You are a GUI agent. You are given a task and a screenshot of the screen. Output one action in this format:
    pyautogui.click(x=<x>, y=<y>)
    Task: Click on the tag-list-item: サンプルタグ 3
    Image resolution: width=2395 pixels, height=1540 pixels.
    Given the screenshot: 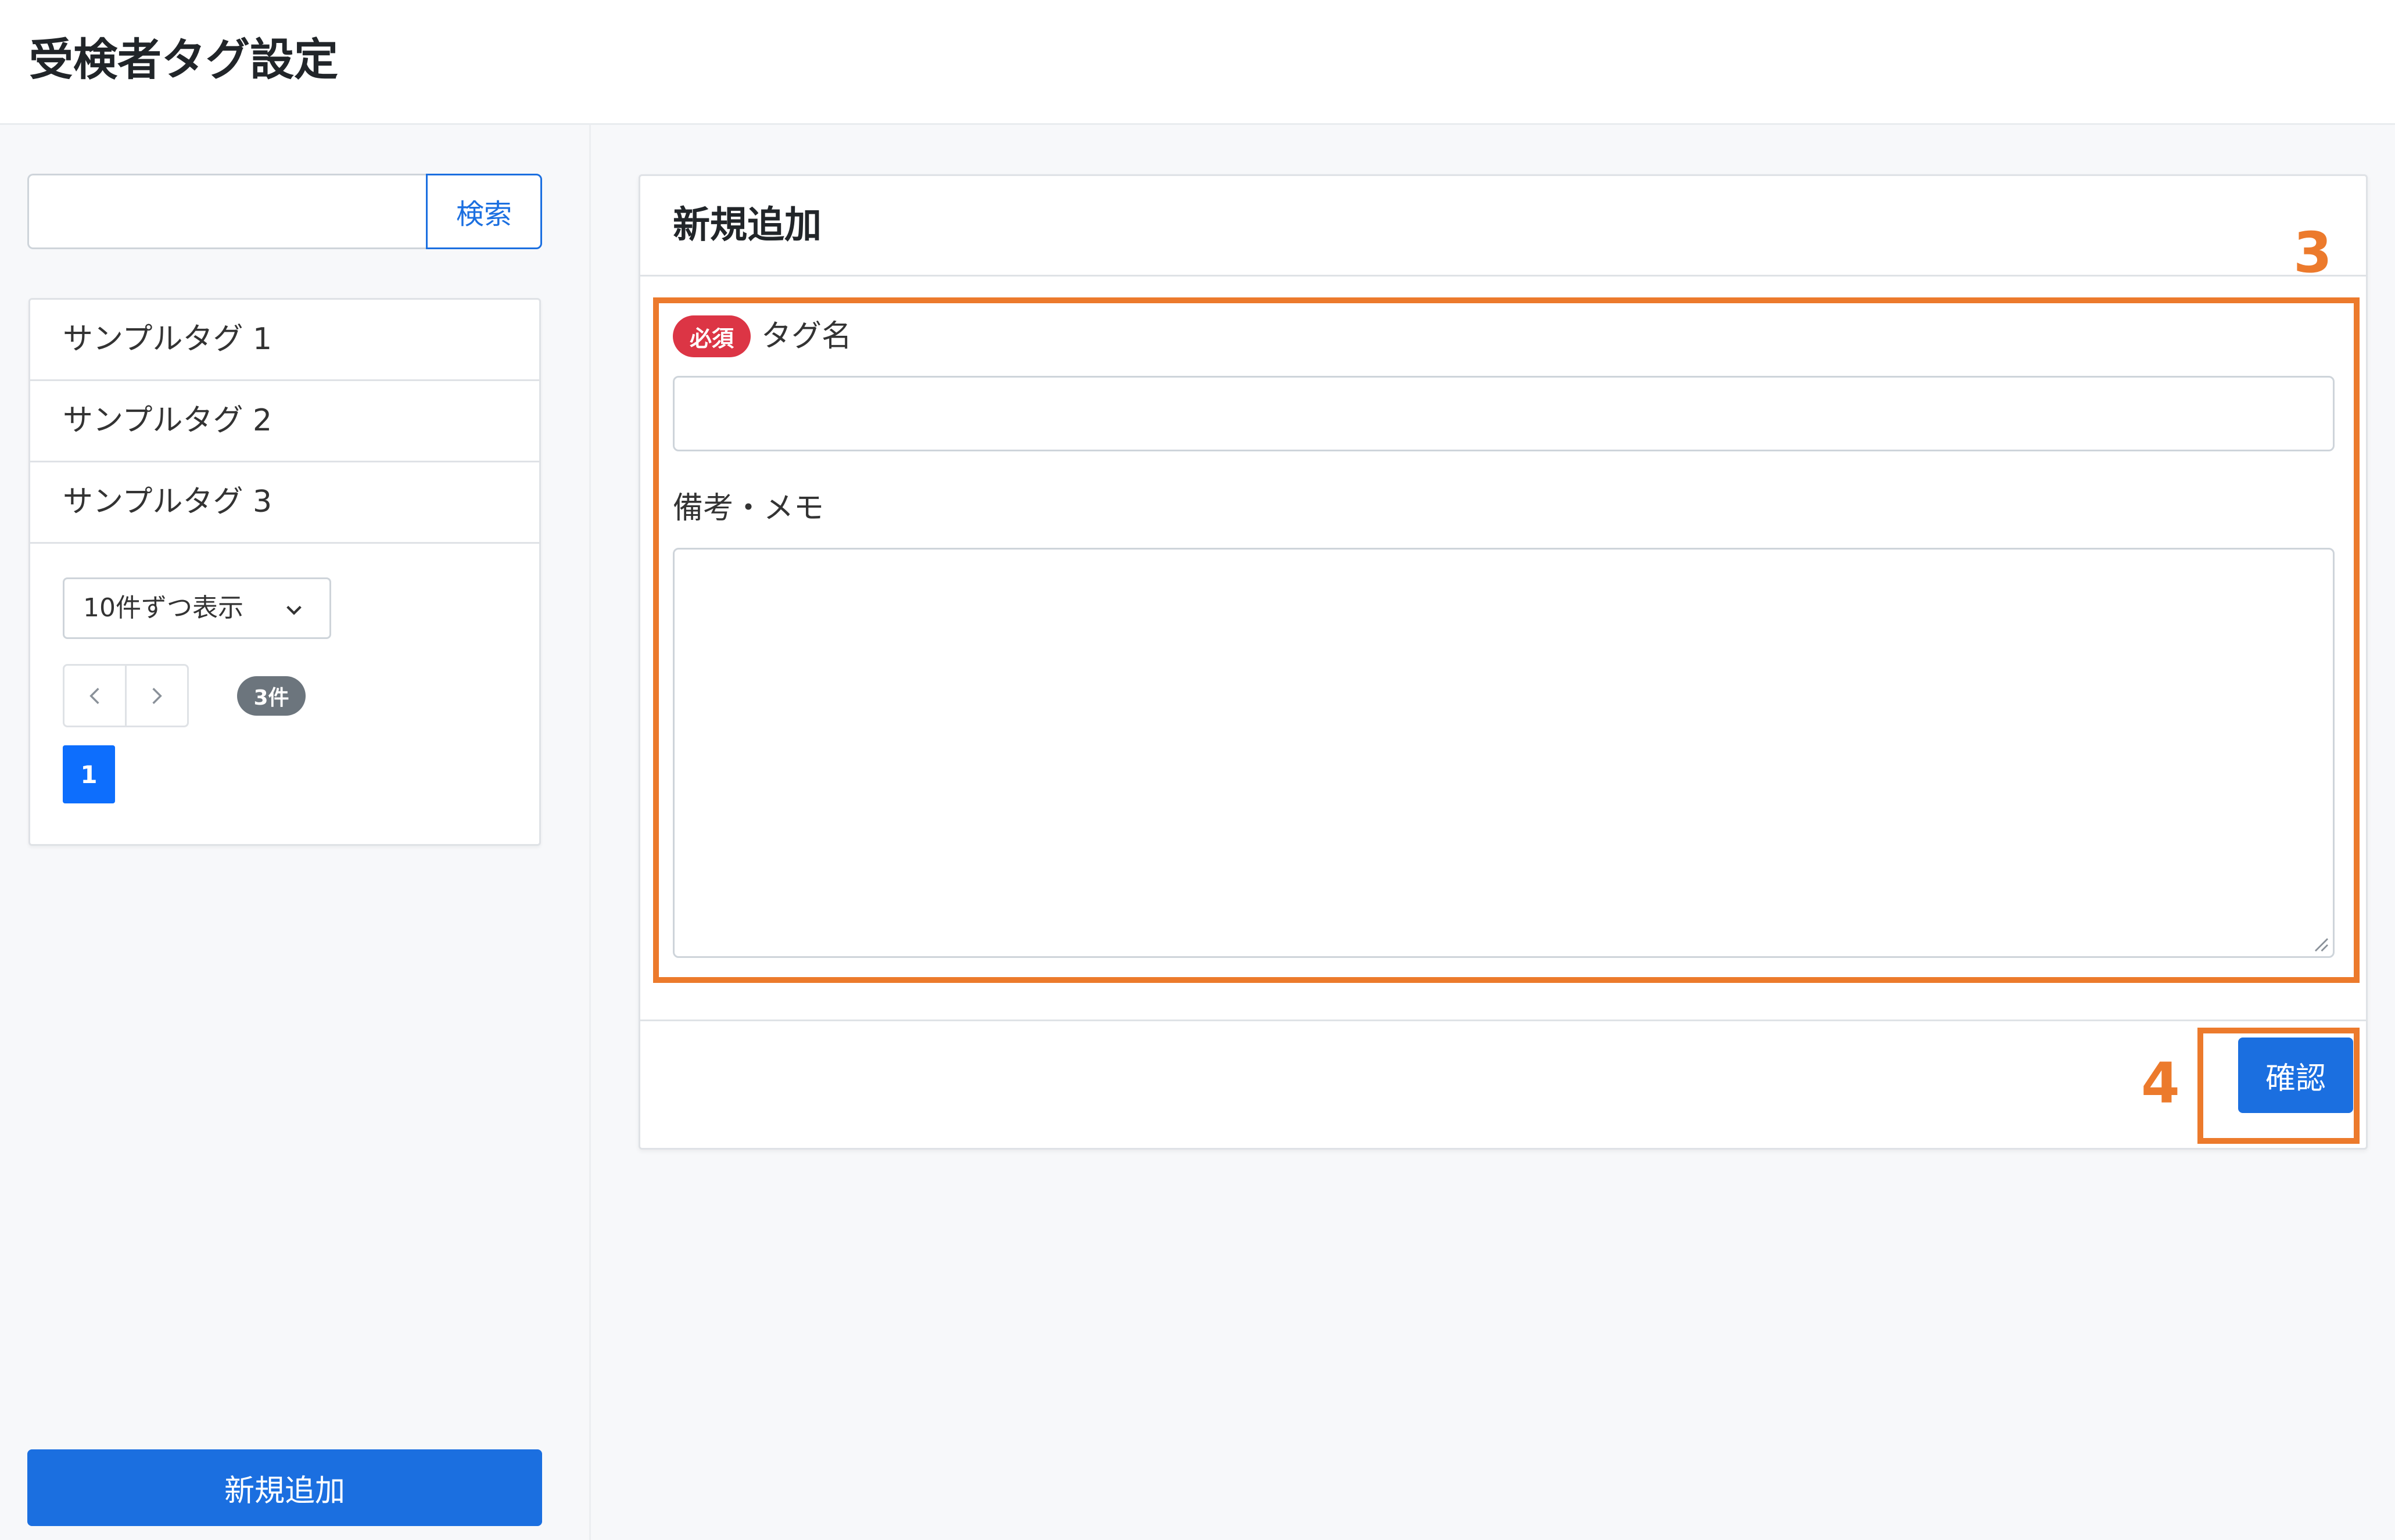 What is the action you would take?
    pyautogui.click(x=284, y=503)
    